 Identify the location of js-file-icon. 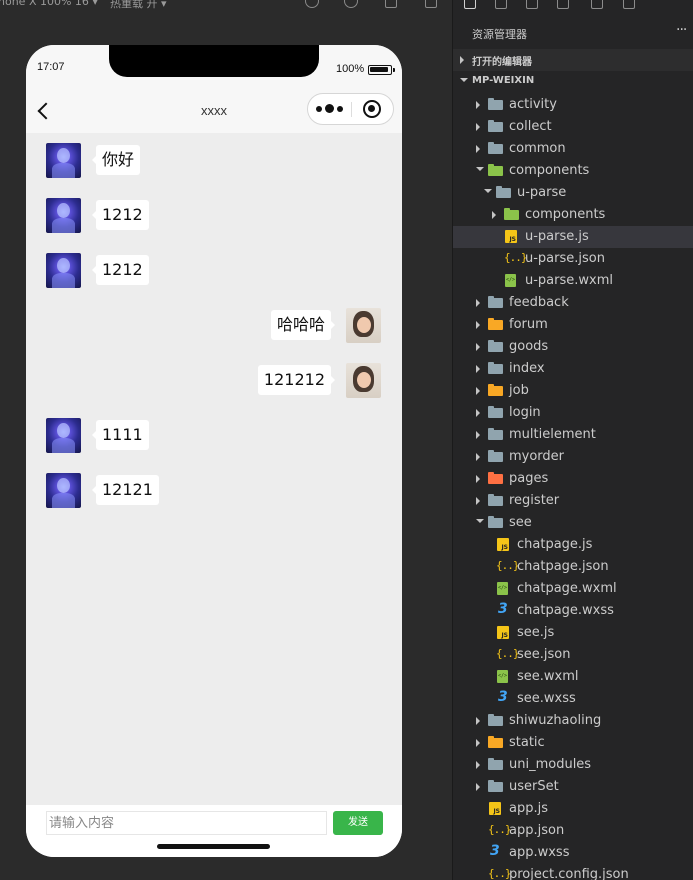
(503, 632).